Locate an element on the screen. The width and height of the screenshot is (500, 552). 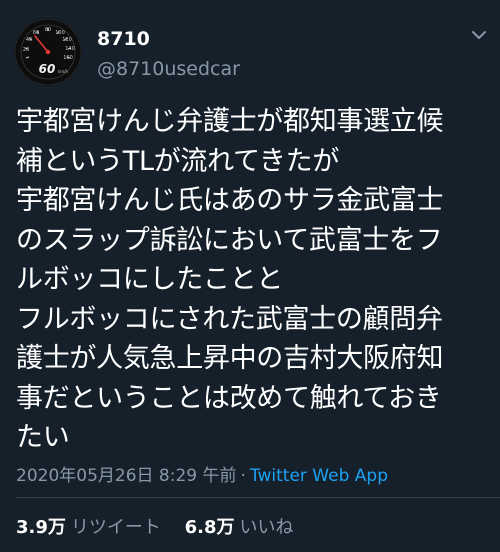
retweets-count: 3.9万 is located at coordinates (41, 527).